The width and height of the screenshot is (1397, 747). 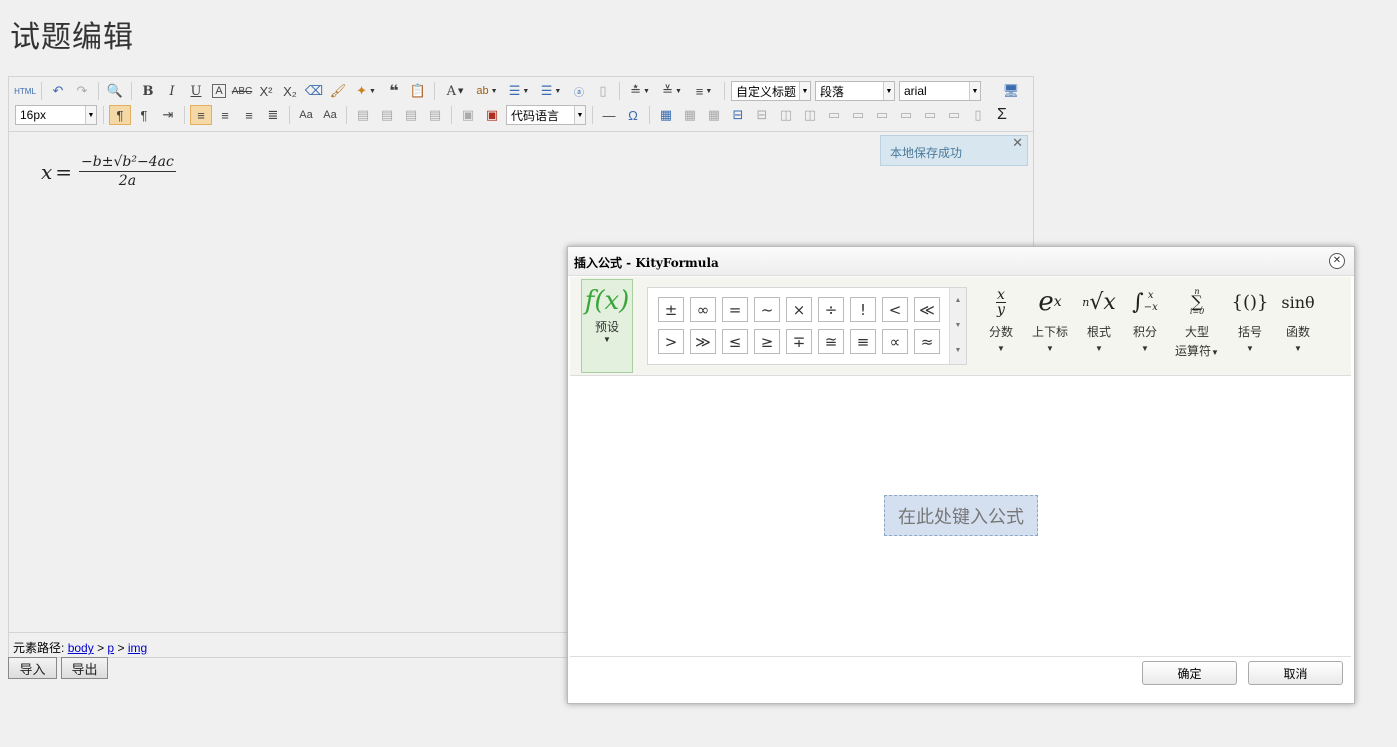 I want to click on format-painter-icon: 🖌, so click(x=338, y=91).